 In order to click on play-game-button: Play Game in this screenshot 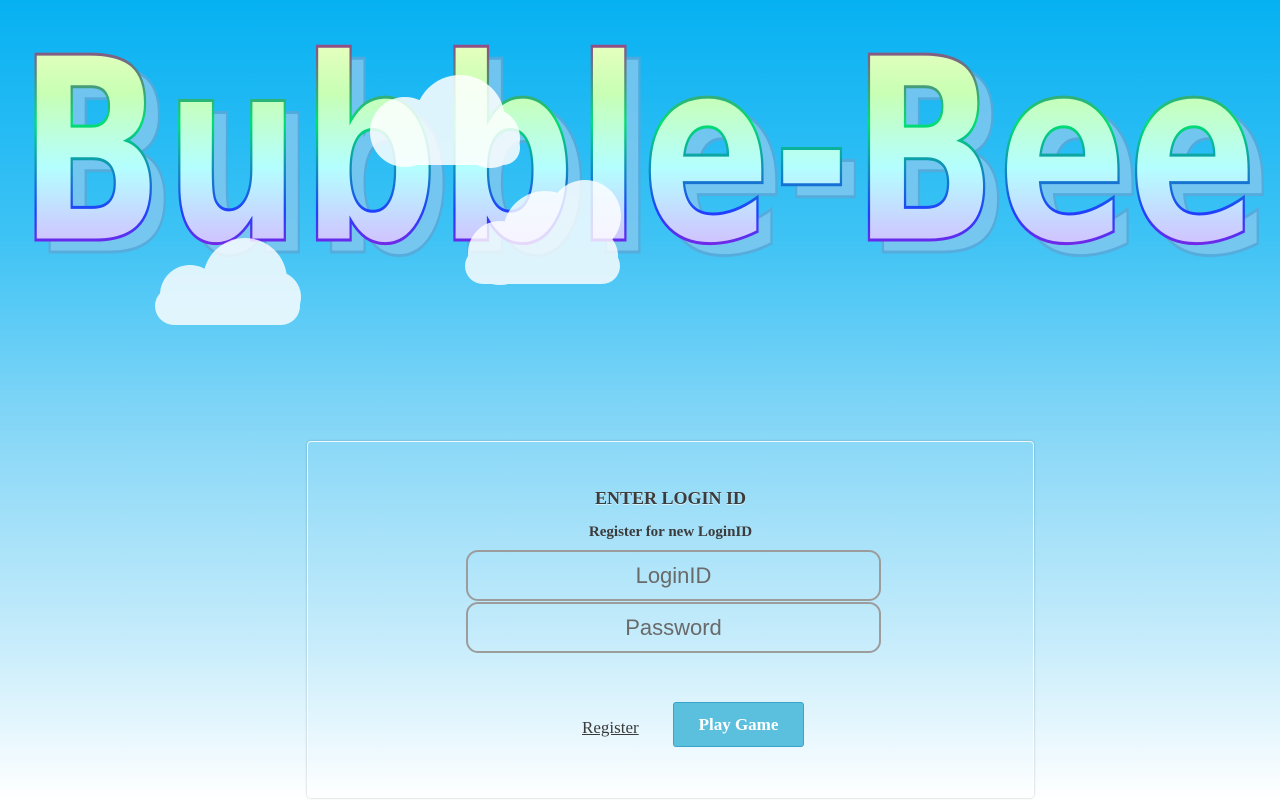, I will do `click(738, 724)`.